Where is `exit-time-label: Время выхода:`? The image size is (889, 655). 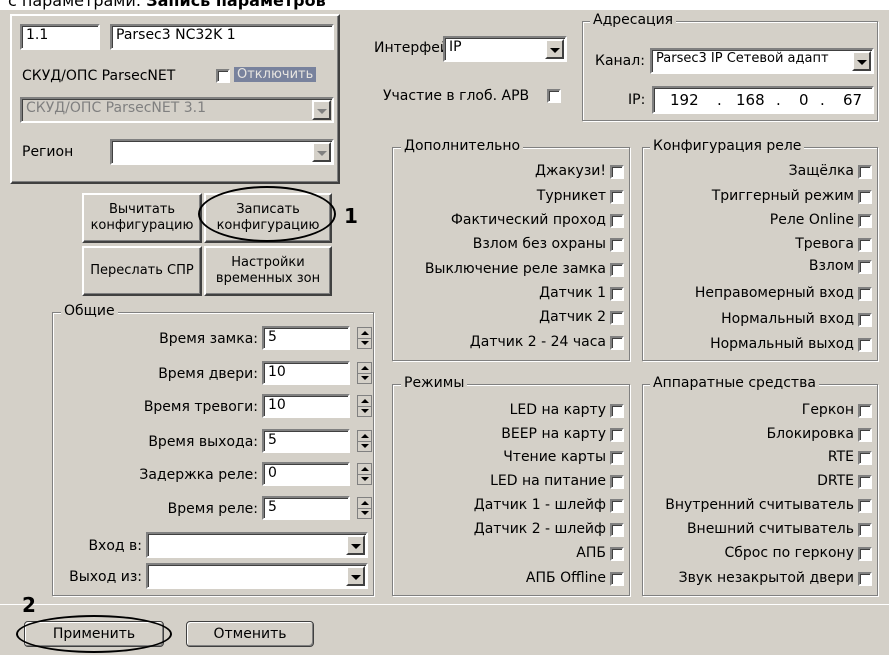 exit-time-label: Время выхода: is located at coordinates (203, 442).